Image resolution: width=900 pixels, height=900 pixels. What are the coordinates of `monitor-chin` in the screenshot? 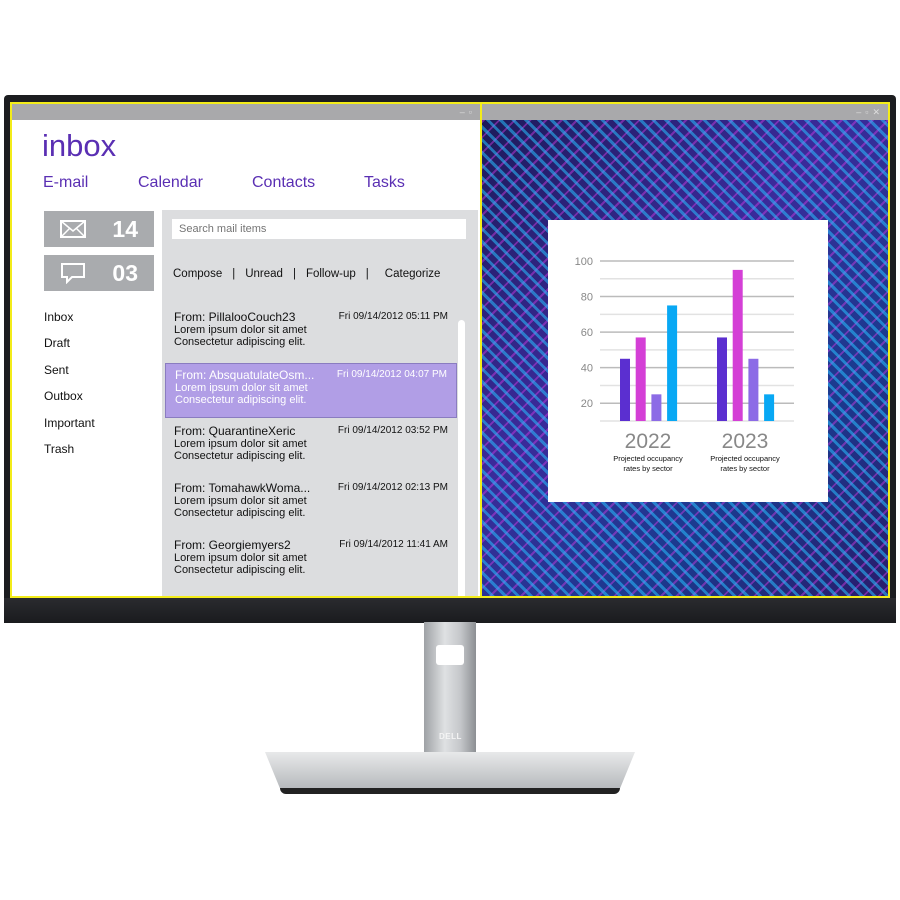 It's located at (450, 610).